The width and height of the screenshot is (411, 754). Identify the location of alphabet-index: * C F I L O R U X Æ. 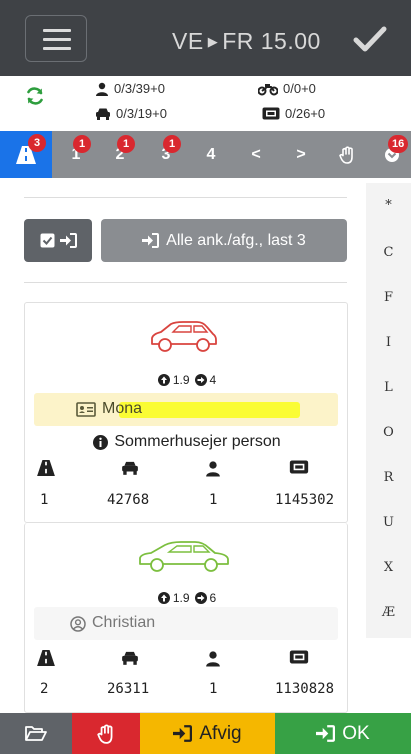
(388, 410).